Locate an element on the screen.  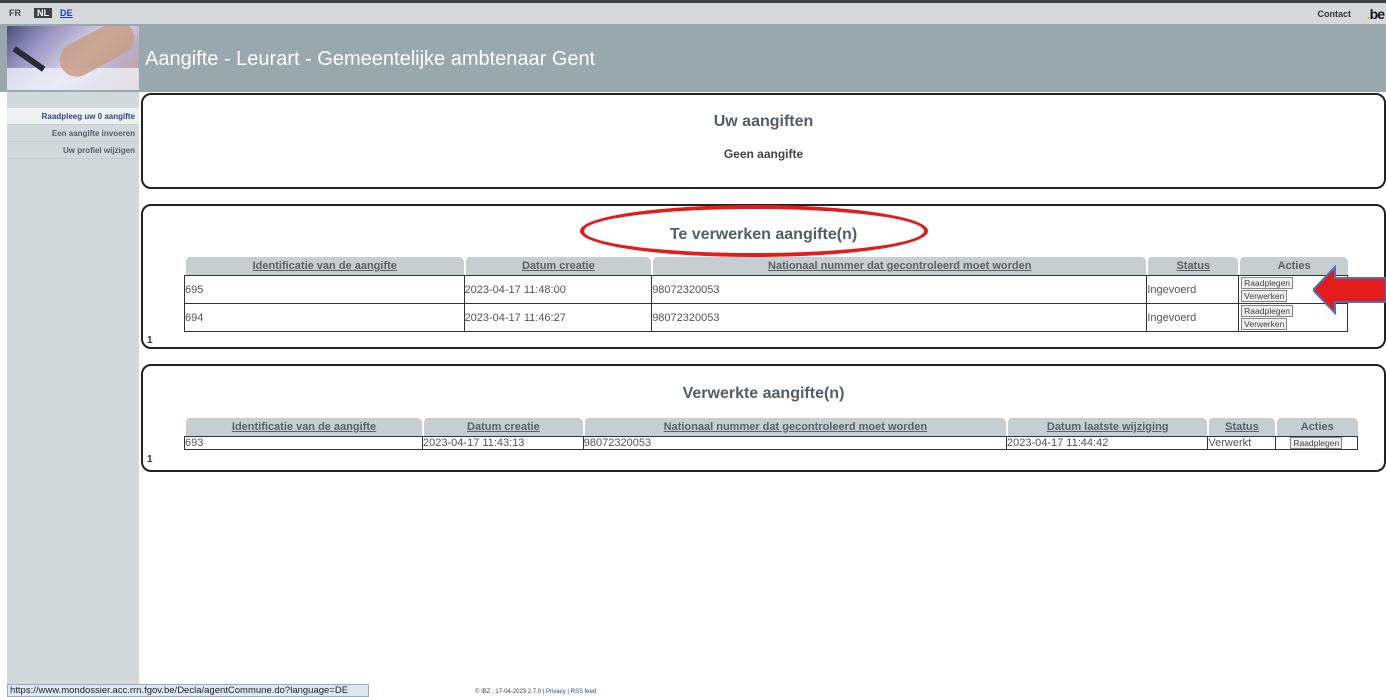
rss-feed-link: RSS feed is located at coordinates (584, 692).